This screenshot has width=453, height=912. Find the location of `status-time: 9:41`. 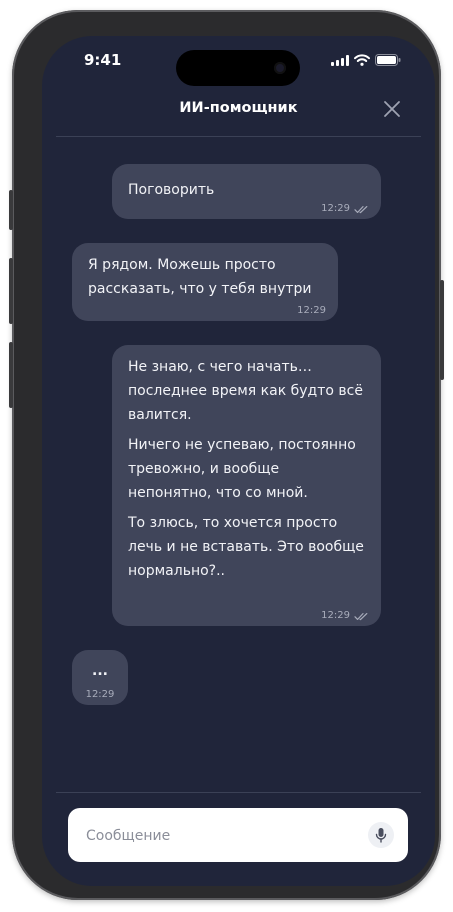

status-time: 9:41 is located at coordinates (103, 60).